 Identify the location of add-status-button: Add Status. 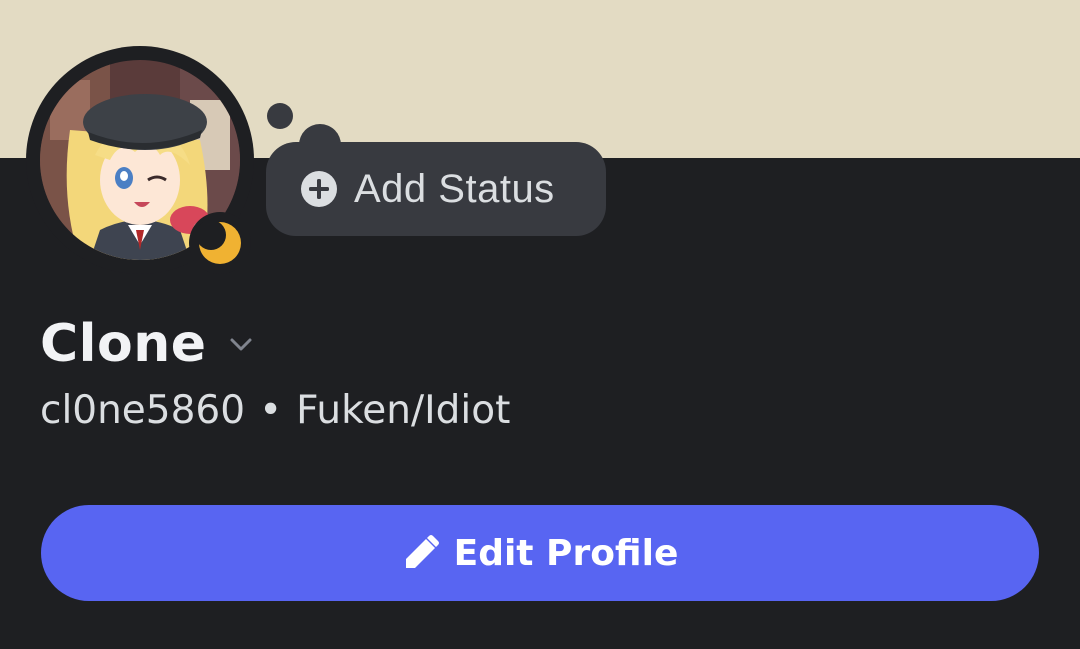
(436, 189).